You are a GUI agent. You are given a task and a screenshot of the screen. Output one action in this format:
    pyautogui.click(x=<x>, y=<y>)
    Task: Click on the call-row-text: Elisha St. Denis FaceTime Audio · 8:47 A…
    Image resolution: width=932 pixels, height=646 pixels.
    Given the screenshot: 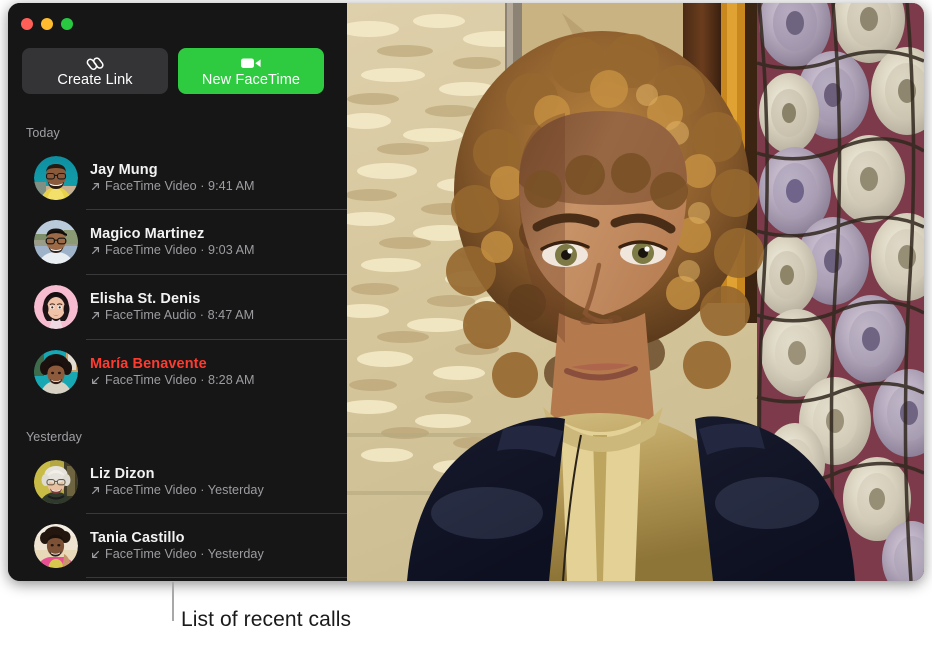 What is the action you would take?
    pyautogui.click(x=172, y=306)
    